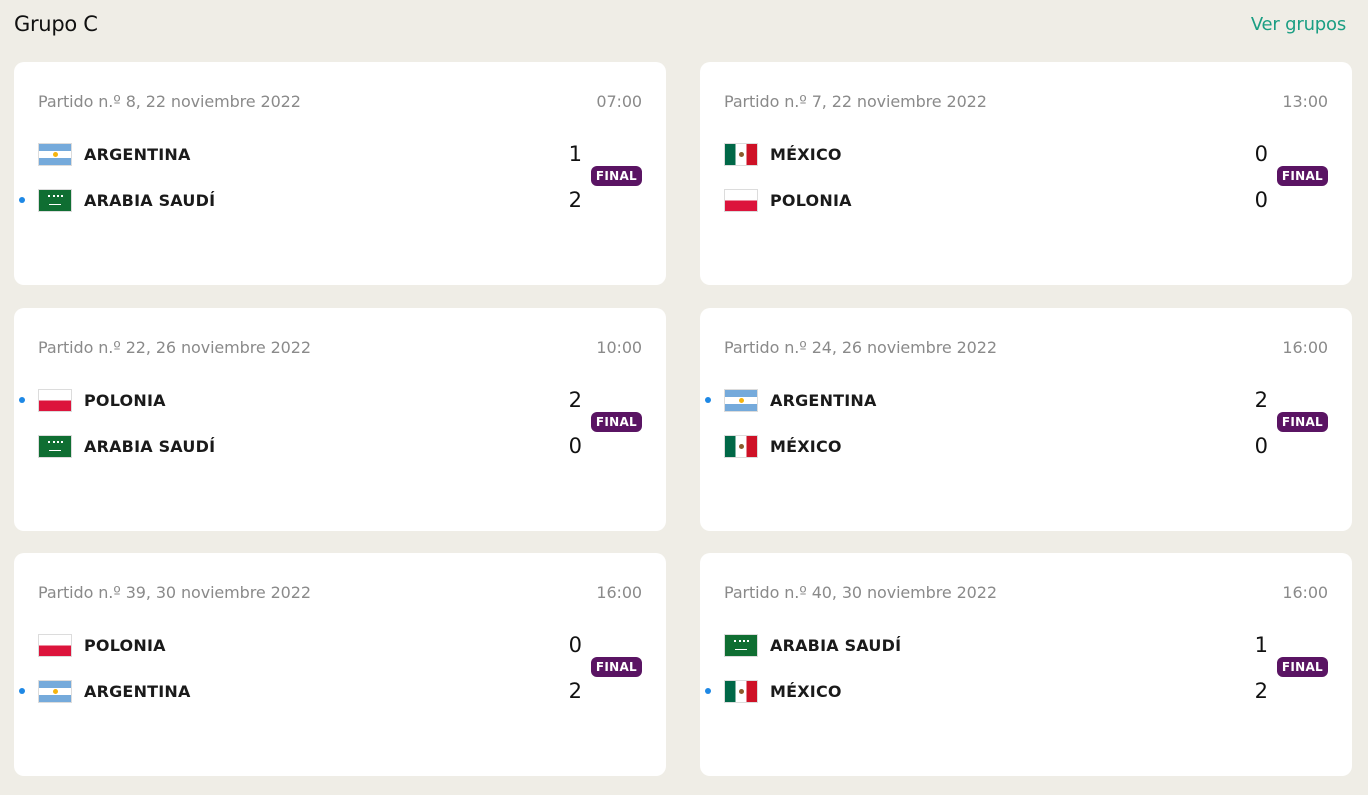 The width and height of the screenshot is (1368, 795). What do you see at coordinates (986, 691) in the screenshot?
I see `away-team-row: MÉXICO 2` at bounding box center [986, 691].